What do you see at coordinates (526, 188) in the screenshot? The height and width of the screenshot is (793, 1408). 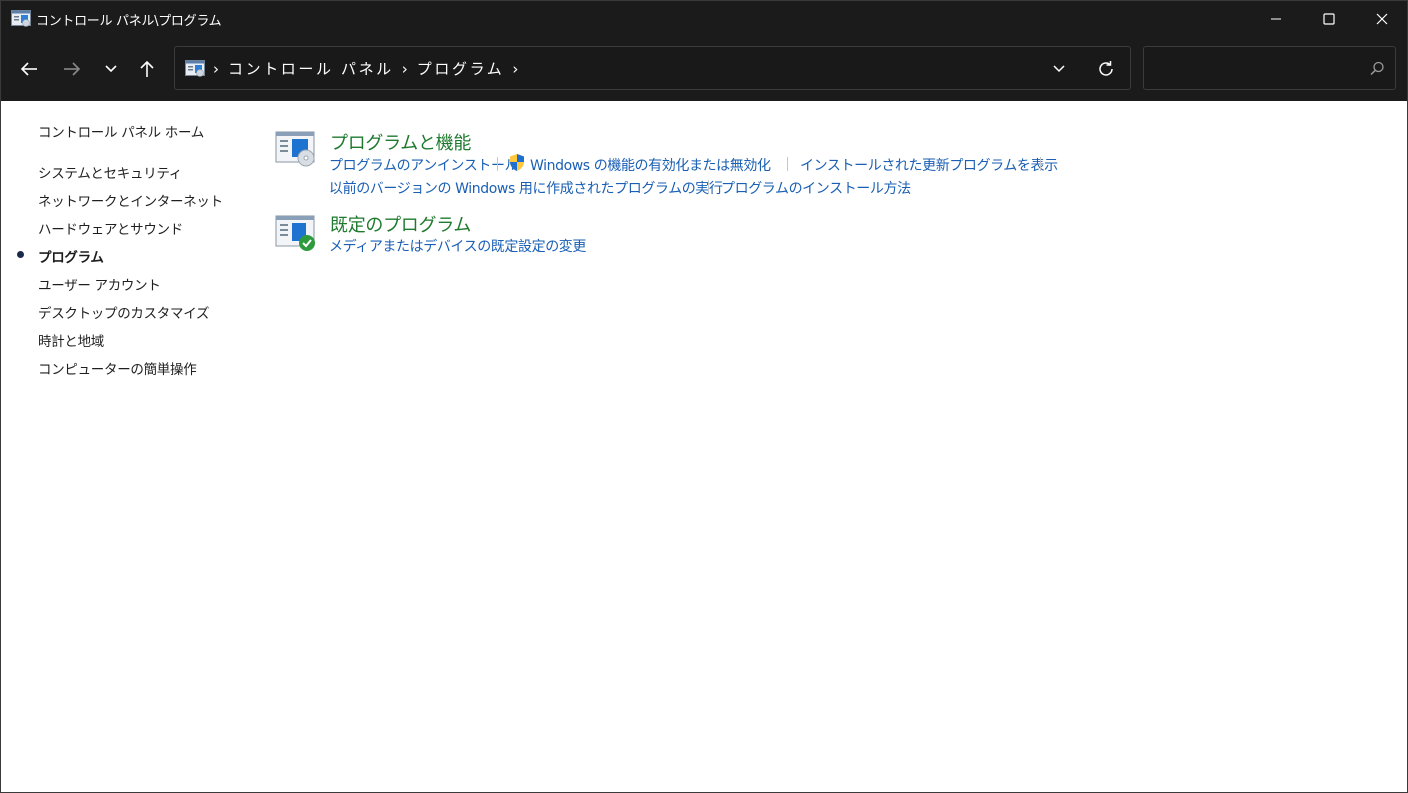 I see `compatibility-link: 以前のバージョンの Windows 用に作成されたプログラムの実行` at bounding box center [526, 188].